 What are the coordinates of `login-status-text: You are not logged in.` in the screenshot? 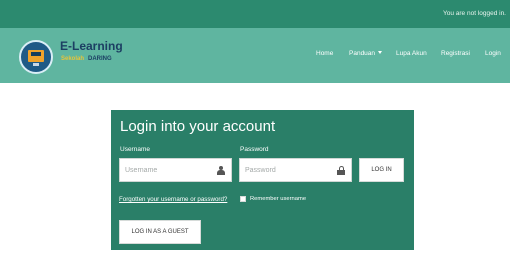 It's located at (474, 13).